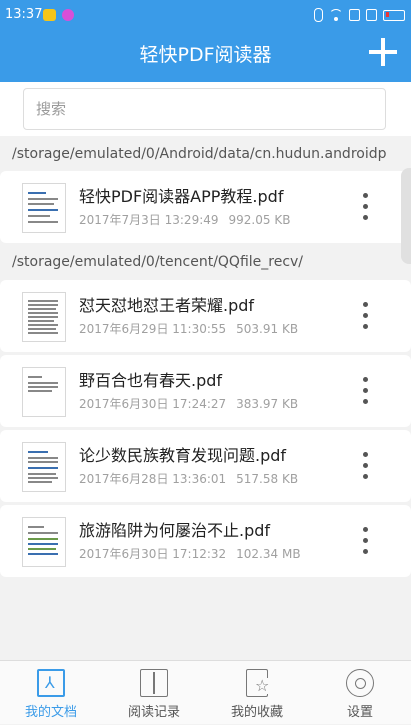 The height and width of the screenshot is (725, 411). What do you see at coordinates (256, 712) in the screenshot?
I see `tab-label: 我的收藏` at bounding box center [256, 712].